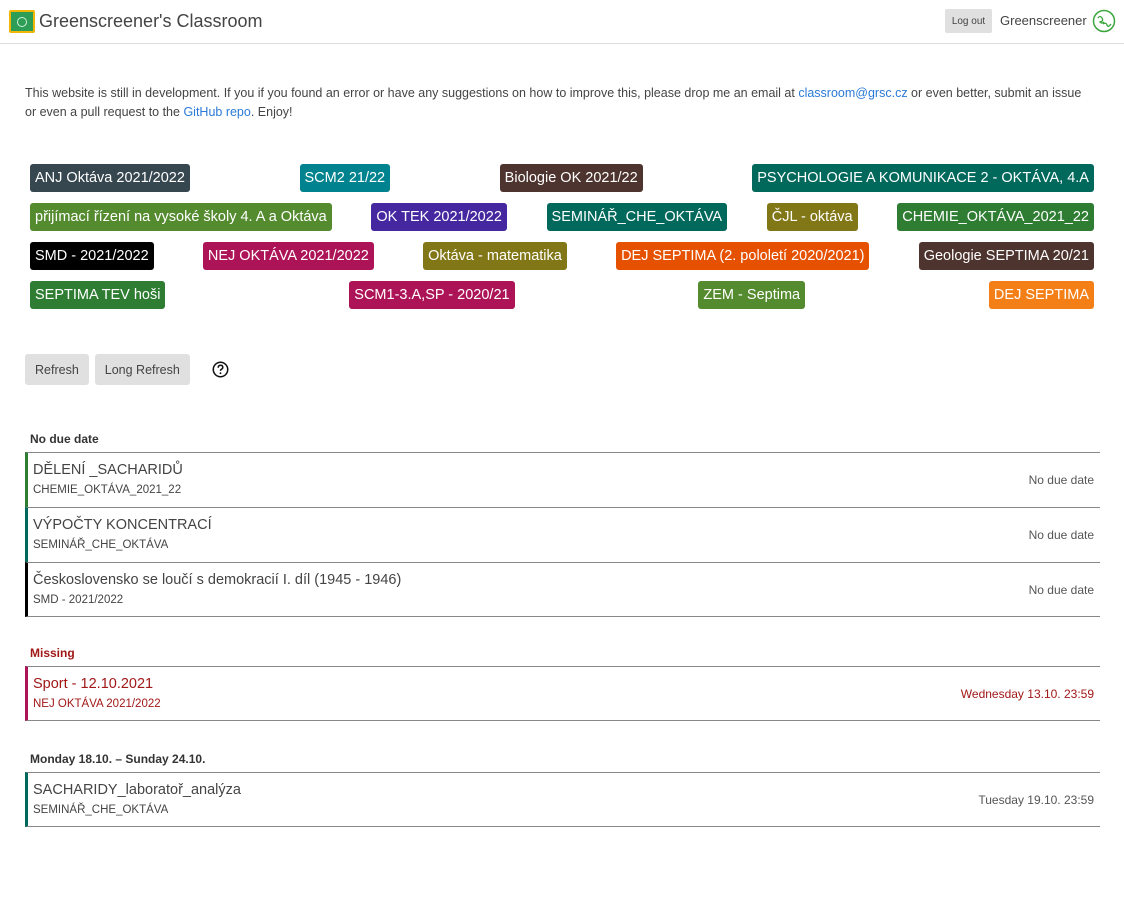 Image resolution: width=1124 pixels, height=908 pixels. What do you see at coordinates (107, 490) in the screenshot?
I see `assignment-course: CHEMIE_OKTÁVA_2021_22` at bounding box center [107, 490].